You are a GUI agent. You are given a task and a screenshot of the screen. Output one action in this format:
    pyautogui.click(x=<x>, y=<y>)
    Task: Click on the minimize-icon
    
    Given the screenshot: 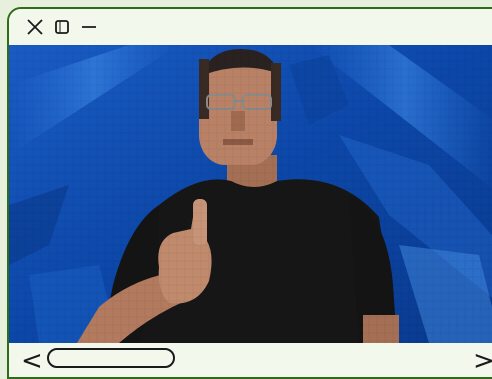 What is the action you would take?
    pyautogui.click(x=89, y=27)
    